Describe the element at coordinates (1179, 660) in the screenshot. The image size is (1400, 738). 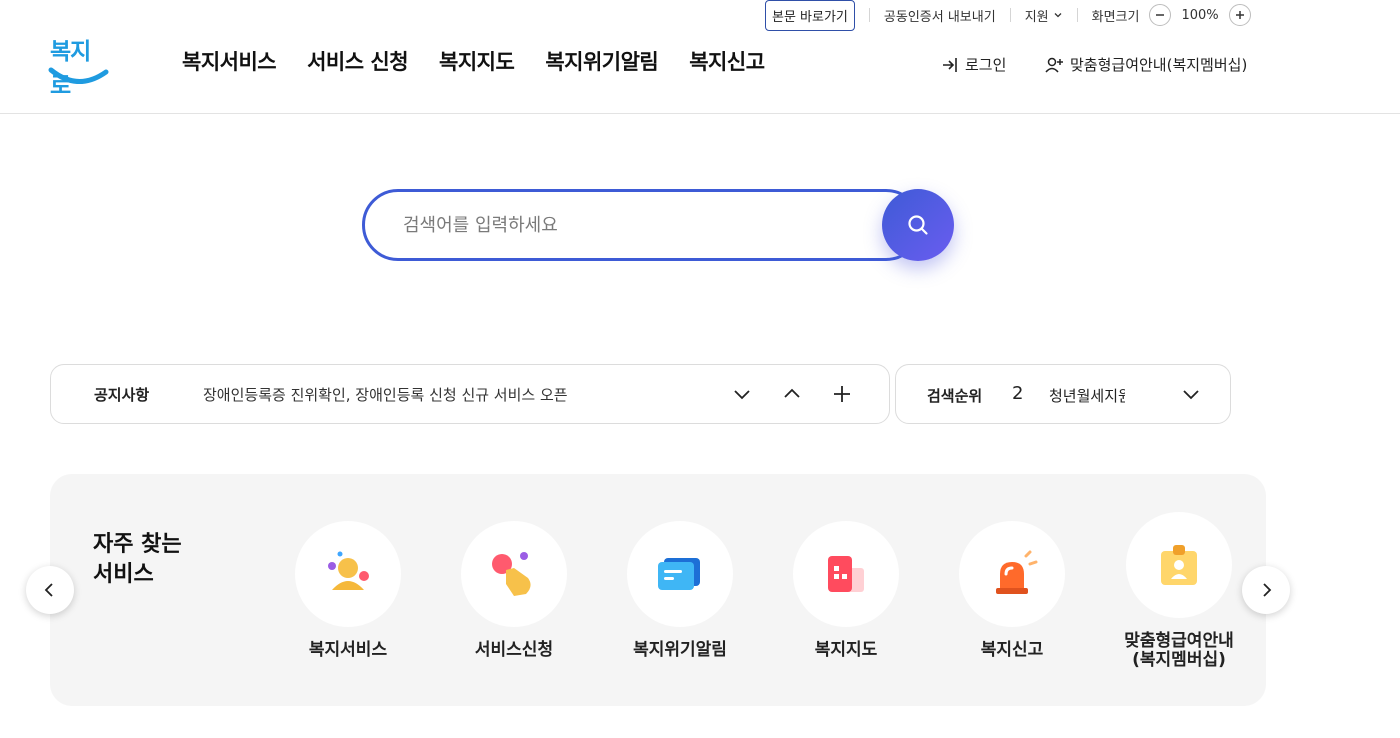
I see `service-label-line2: (복지멤버십)` at that location.